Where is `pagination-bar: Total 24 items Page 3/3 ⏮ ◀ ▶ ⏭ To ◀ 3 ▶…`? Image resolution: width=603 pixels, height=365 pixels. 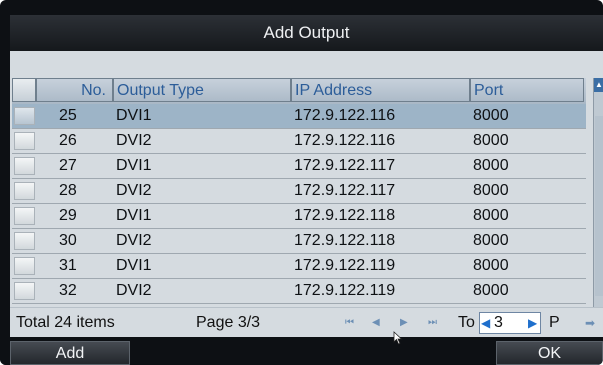 pagination-bar: Total 24 items Page 3/3 ⏮ ◀ ▶ ⏭ To ◀ 3 ▶… is located at coordinates (306, 322).